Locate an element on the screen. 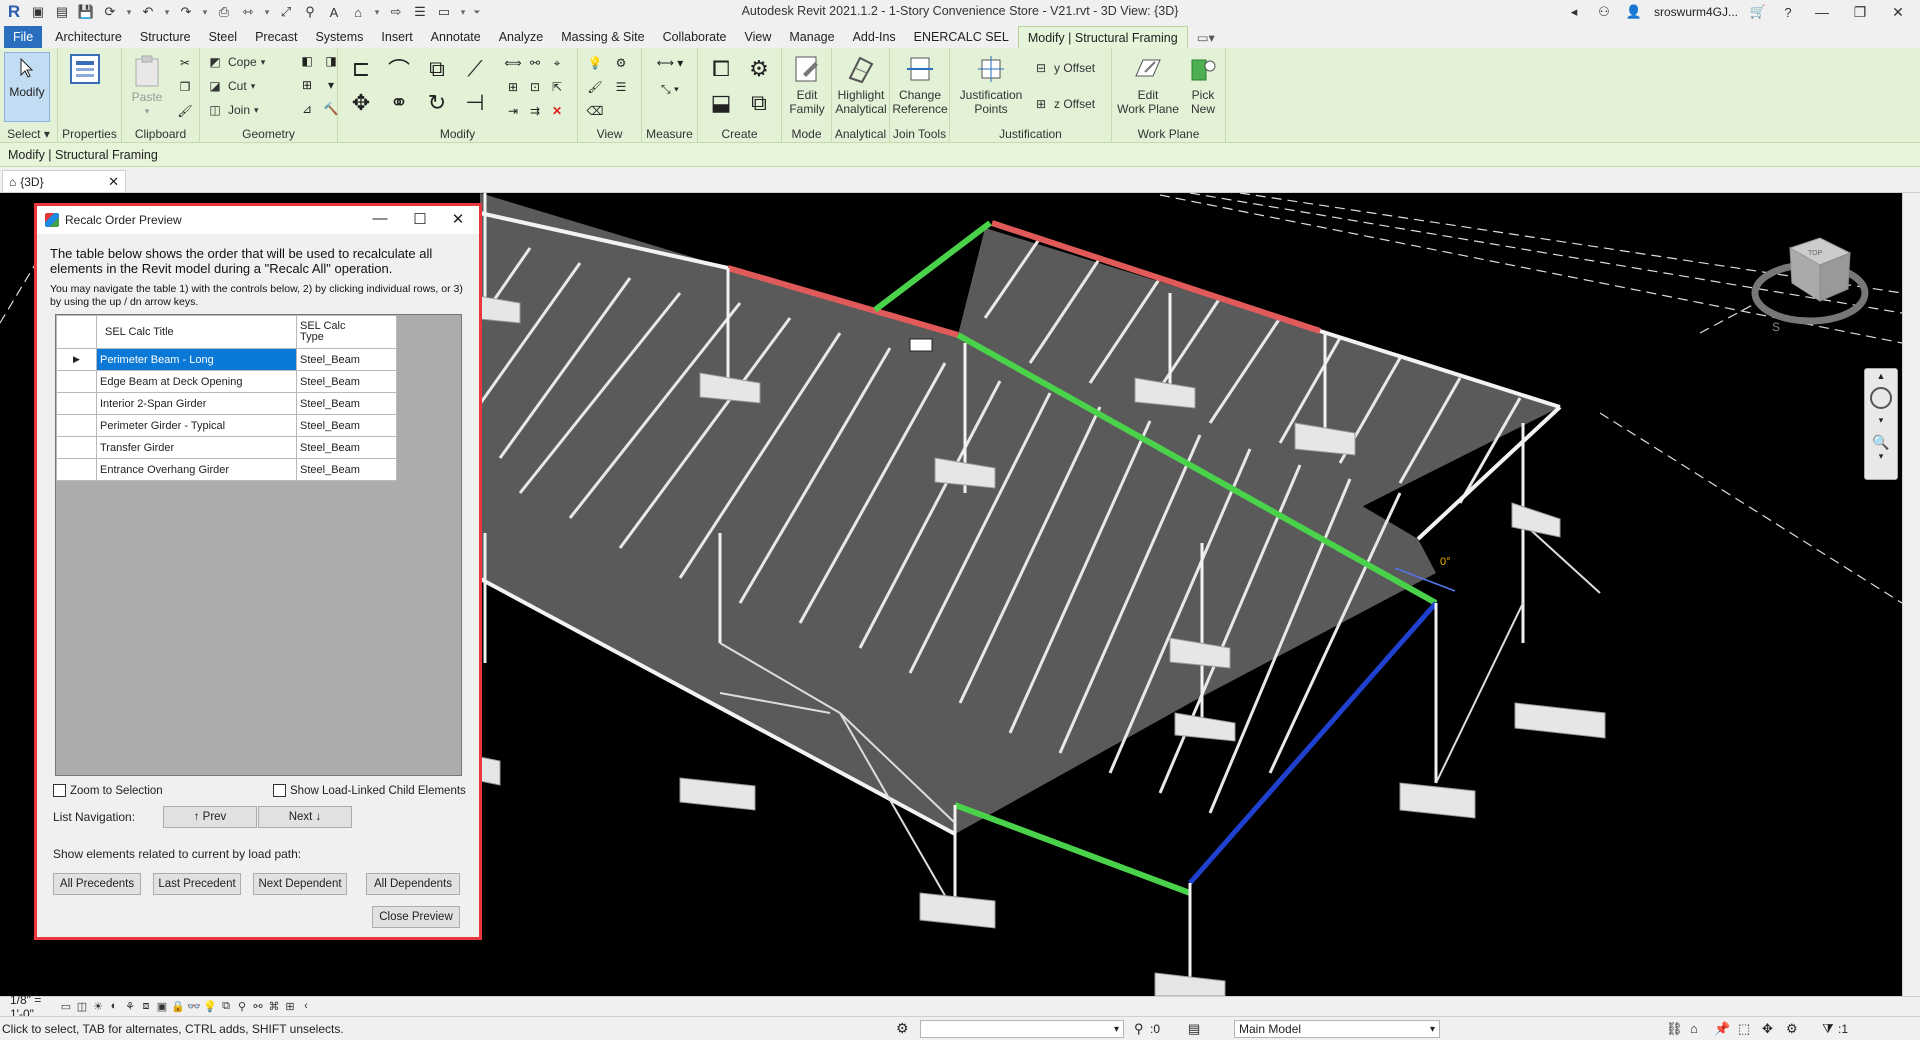 This screenshot has width=1920, height=1040. table-row: Perimeter Girder - Typical Steel_Beam is located at coordinates (226, 425).